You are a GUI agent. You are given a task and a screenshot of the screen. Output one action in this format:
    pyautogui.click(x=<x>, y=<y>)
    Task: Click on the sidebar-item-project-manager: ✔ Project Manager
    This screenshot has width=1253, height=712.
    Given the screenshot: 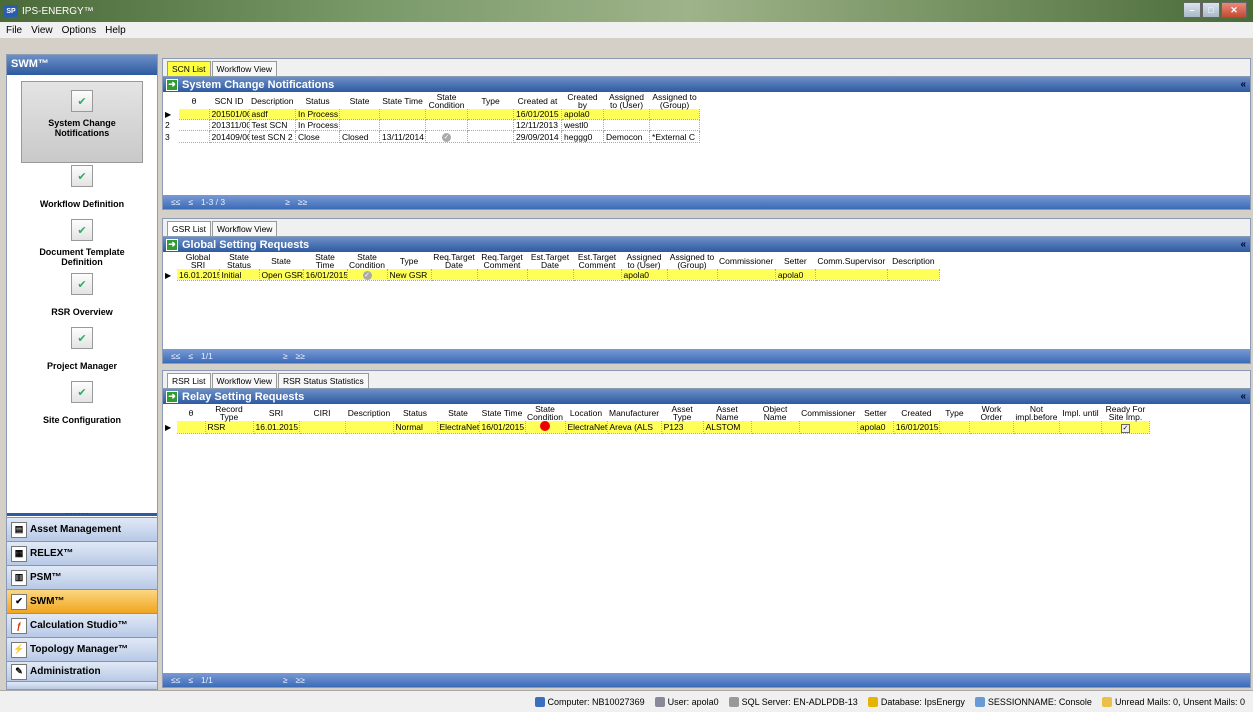 What is the action you would take?
    pyautogui.click(x=82, y=349)
    